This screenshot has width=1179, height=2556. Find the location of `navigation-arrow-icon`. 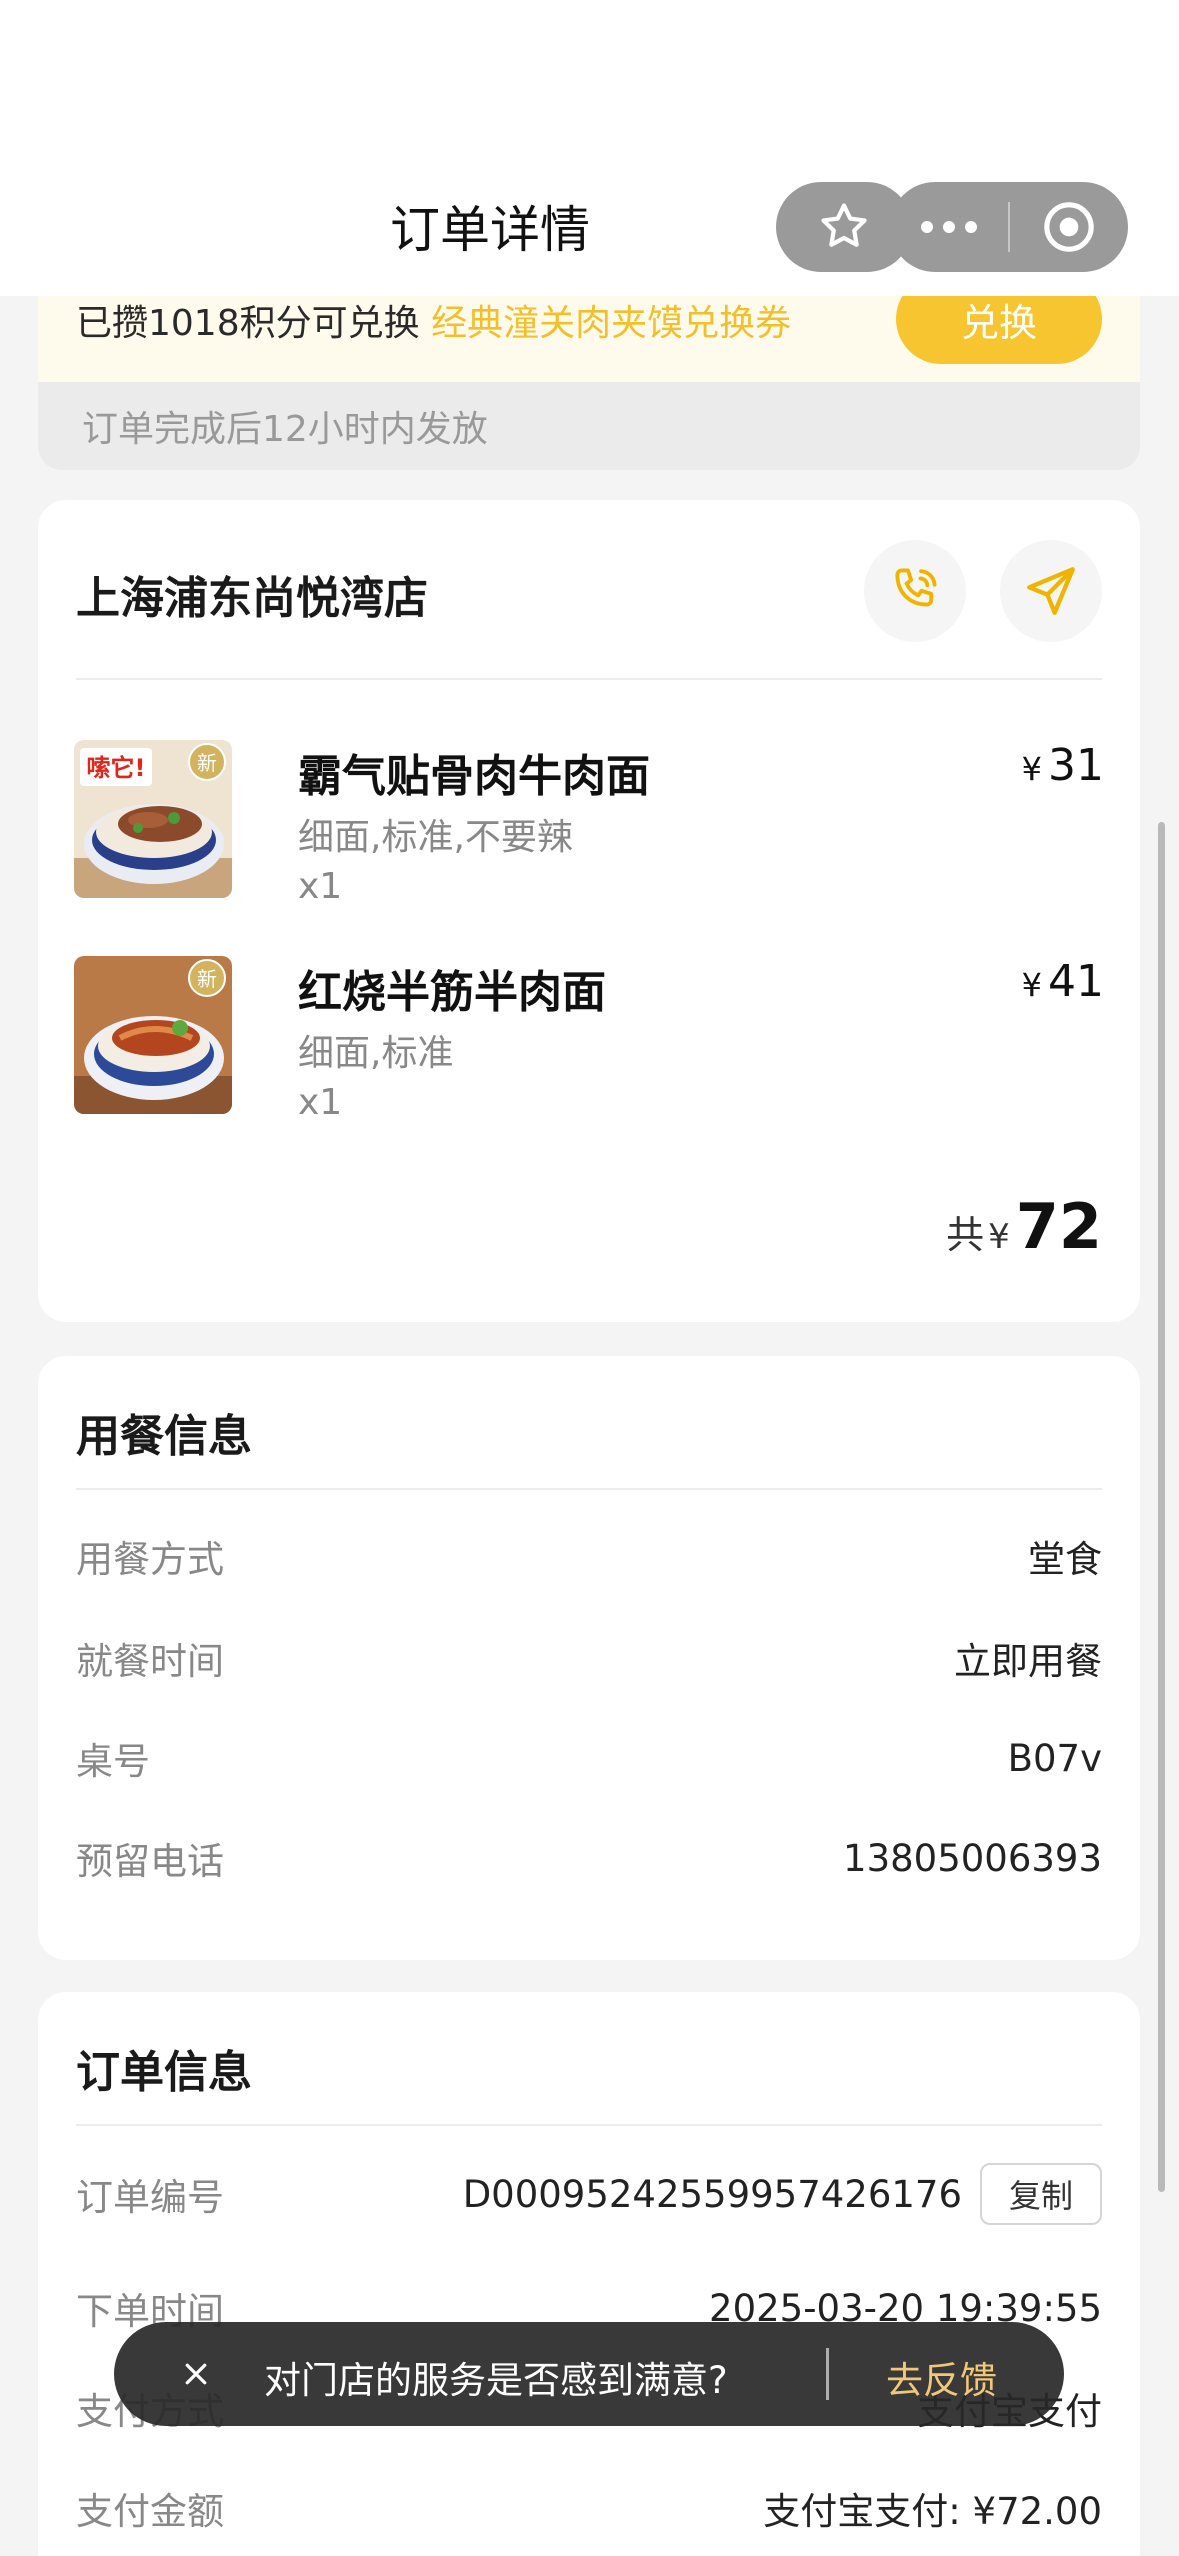

navigation-arrow-icon is located at coordinates (1051, 591).